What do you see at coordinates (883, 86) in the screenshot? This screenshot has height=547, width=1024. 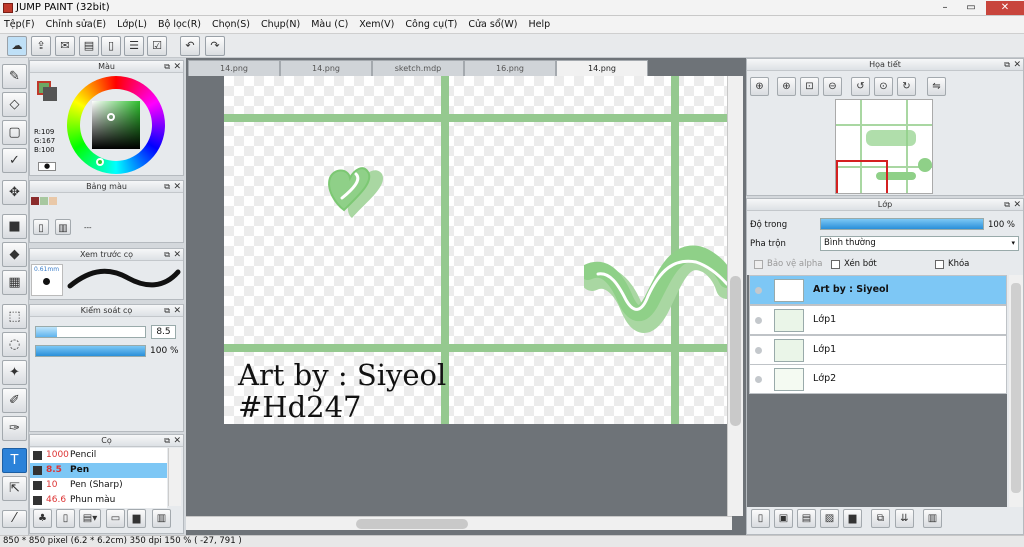 I see `reset-view-icon: ⊙` at bounding box center [883, 86].